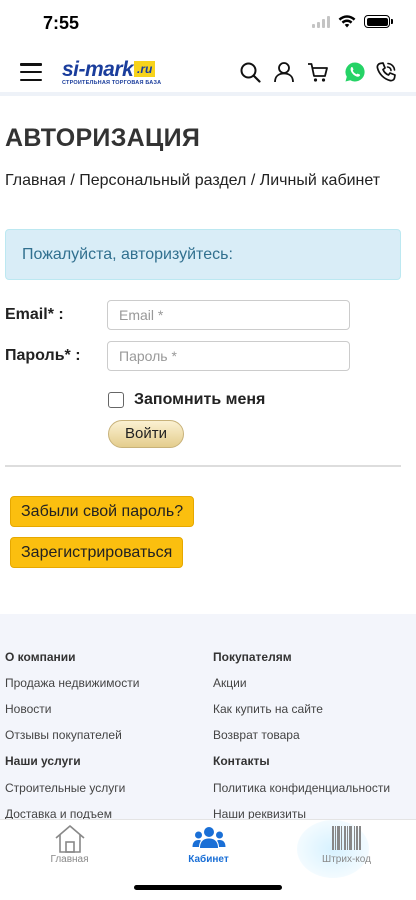 The width and height of the screenshot is (416, 900). I want to click on cart-icon, so click(318, 72).